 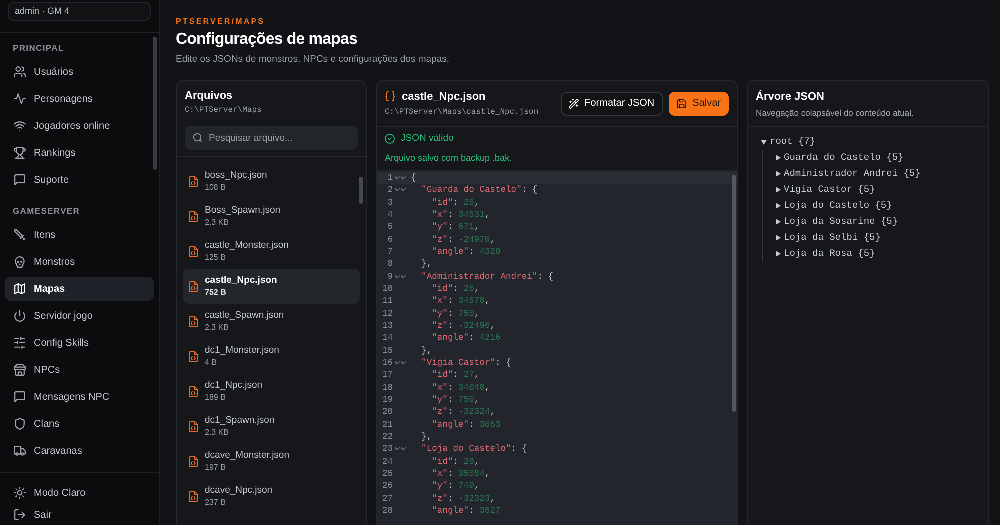 What do you see at coordinates (834, 206) in the screenshot?
I see `tree-node: Loja do Castelo {5}` at bounding box center [834, 206].